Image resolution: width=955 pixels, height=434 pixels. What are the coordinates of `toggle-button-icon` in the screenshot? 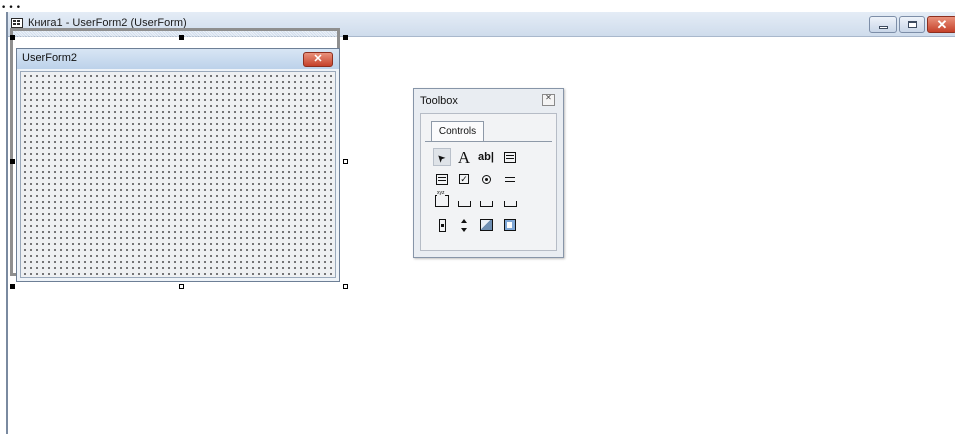 It's located at (510, 179).